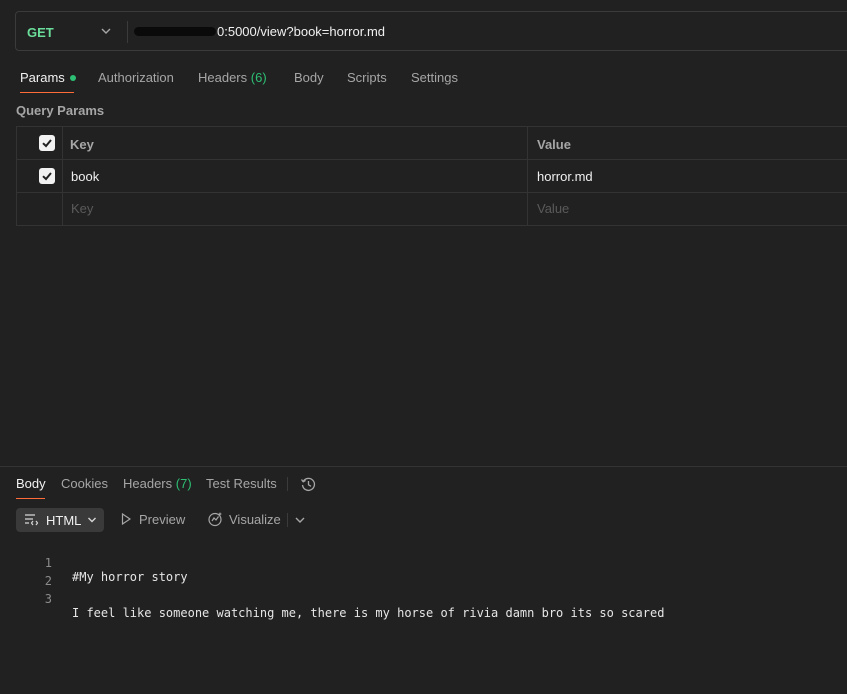  What do you see at coordinates (26, 574) in the screenshot?
I see `code-line: 2` at bounding box center [26, 574].